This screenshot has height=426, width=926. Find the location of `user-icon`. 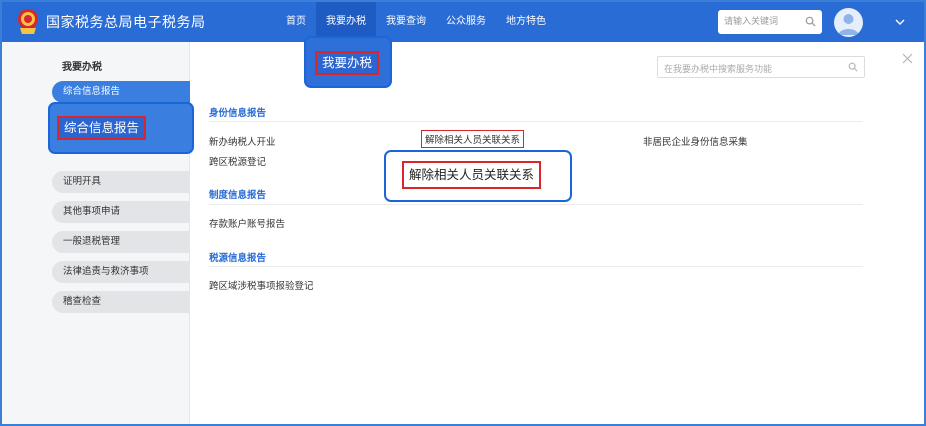

user-icon is located at coordinates (848, 24).